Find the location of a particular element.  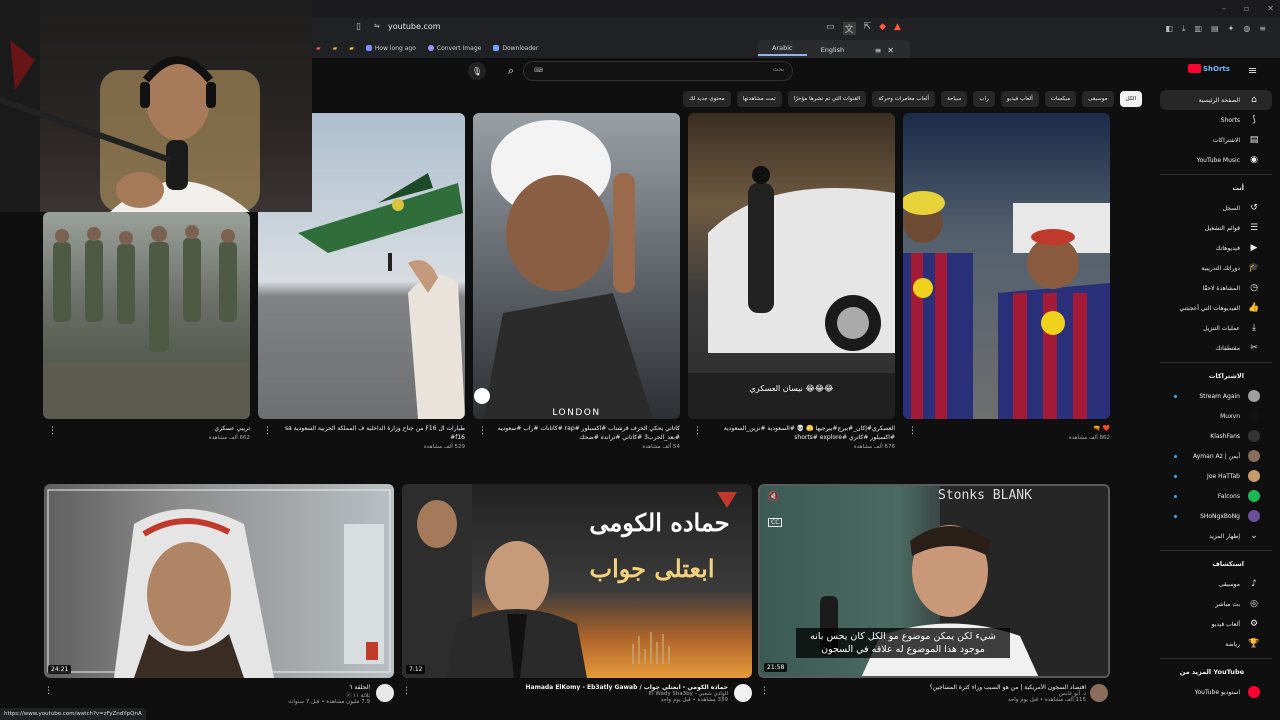

short-thumbnail: 😂😂😂 نيسان العسكري is located at coordinates (791, 266).